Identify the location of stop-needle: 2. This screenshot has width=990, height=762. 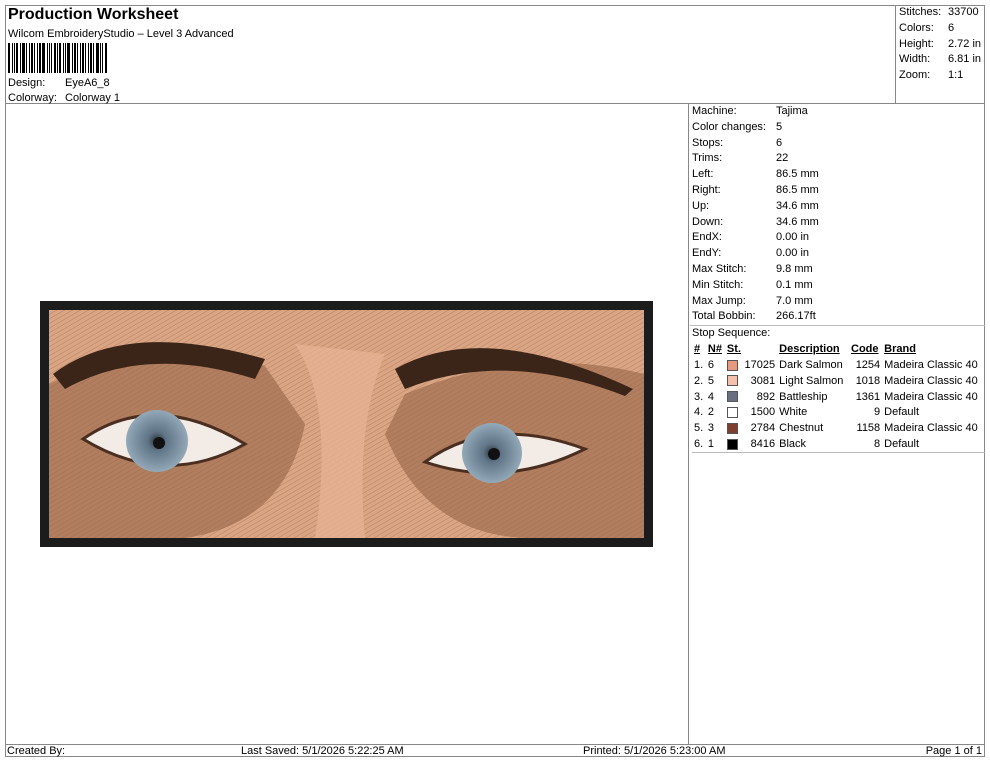
(711, 412).